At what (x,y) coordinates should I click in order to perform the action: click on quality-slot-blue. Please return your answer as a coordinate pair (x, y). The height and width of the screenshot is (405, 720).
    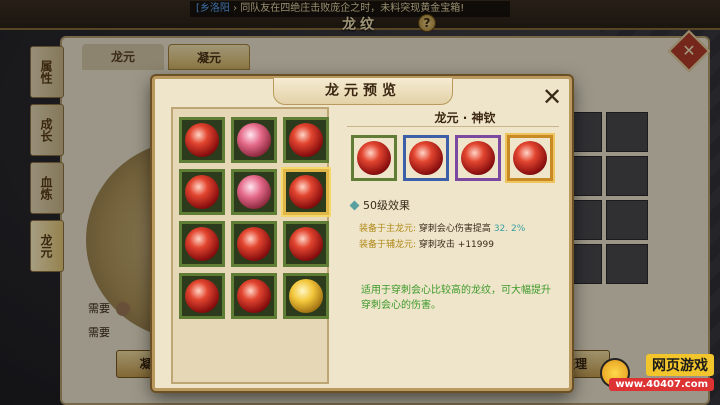
    Looking at the image, I should click on (426, 158).